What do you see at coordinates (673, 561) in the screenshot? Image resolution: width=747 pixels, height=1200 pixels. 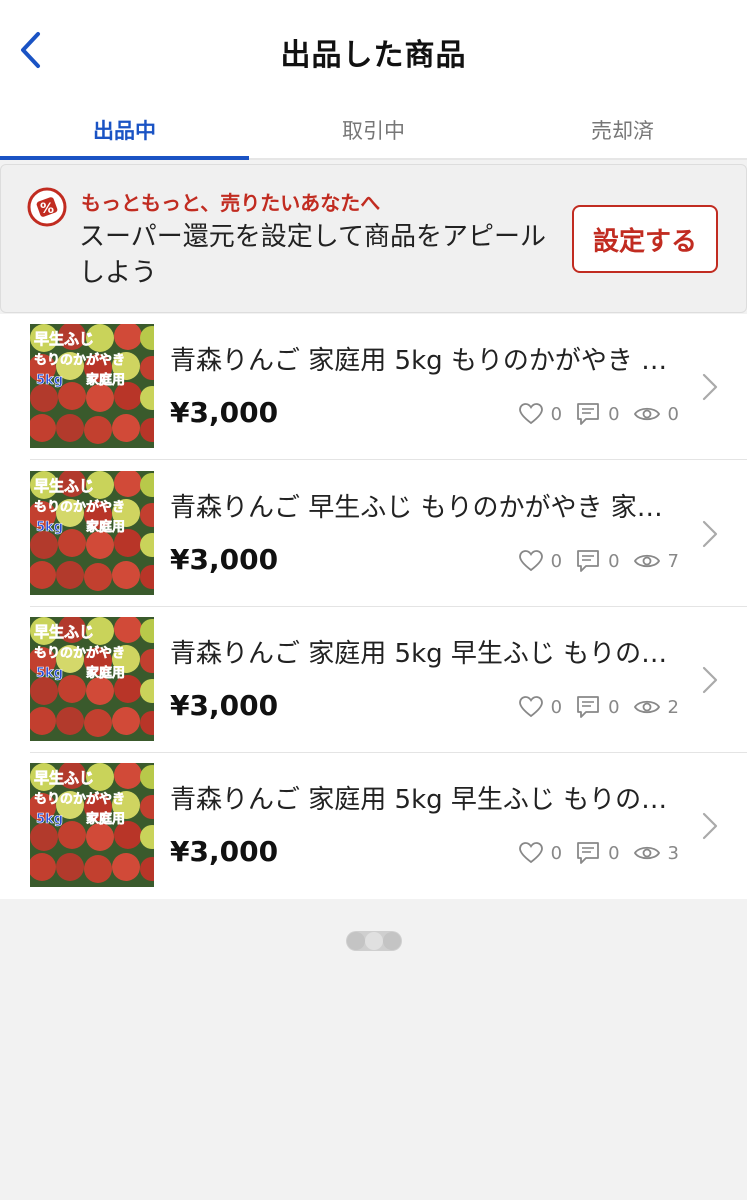 I see `view-count-value: 7` at bounding box center [673, 561].